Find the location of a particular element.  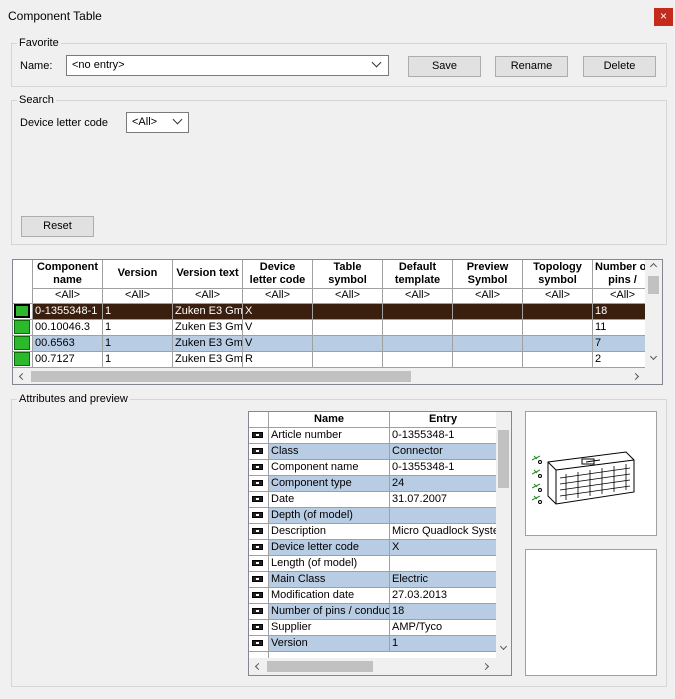

attributes-vertical-scrollbar is located at coordinates (503, 535).